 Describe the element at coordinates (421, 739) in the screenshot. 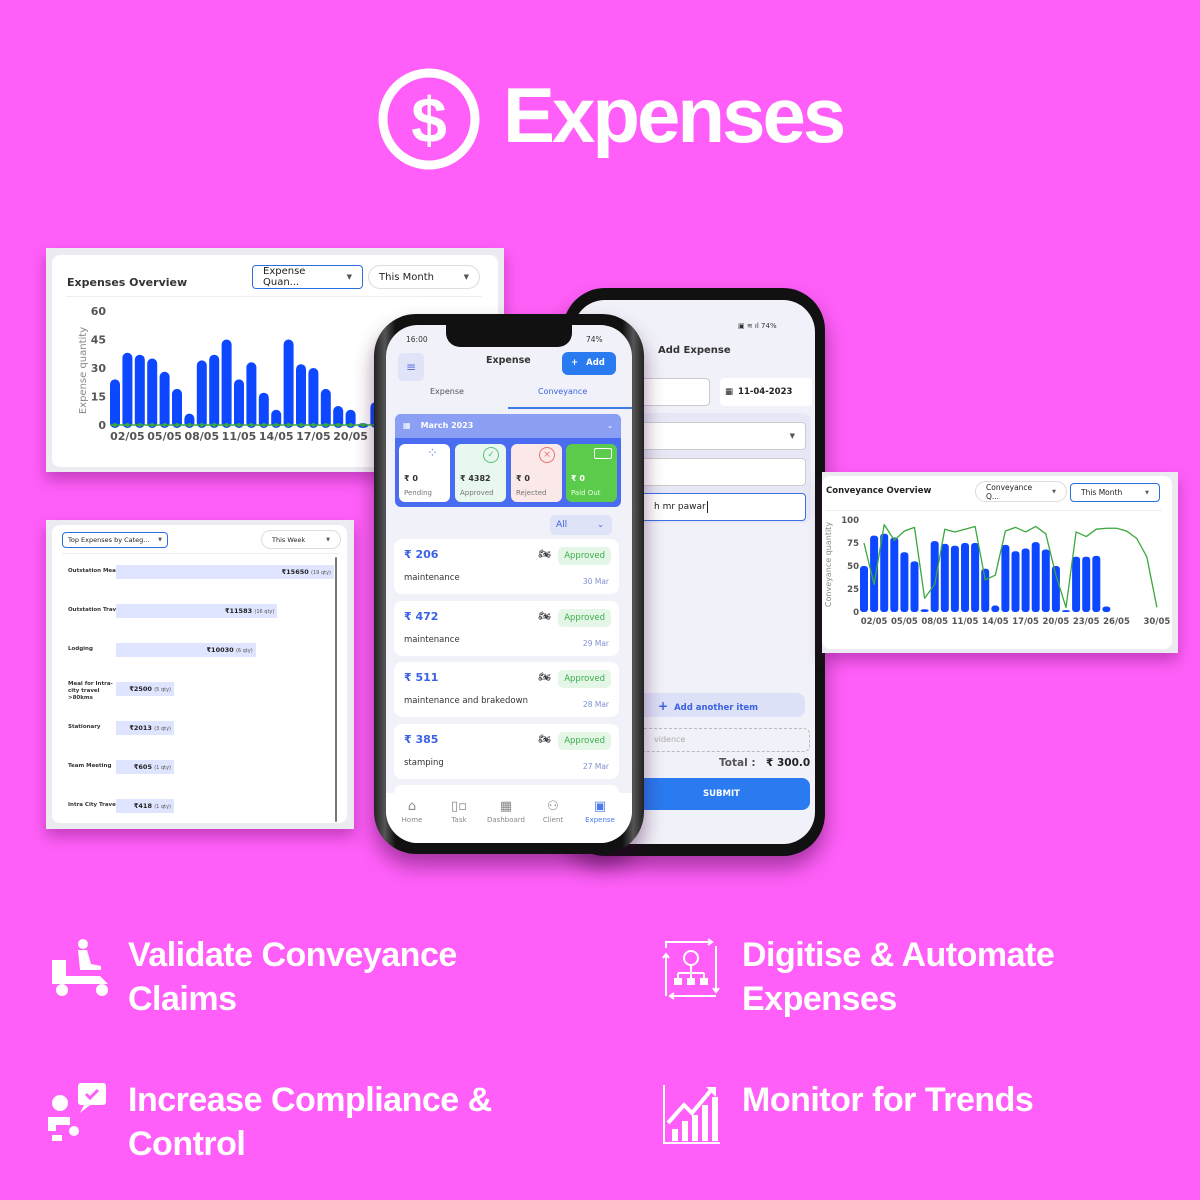

I see `item-amount: ₹ 385` at that location.